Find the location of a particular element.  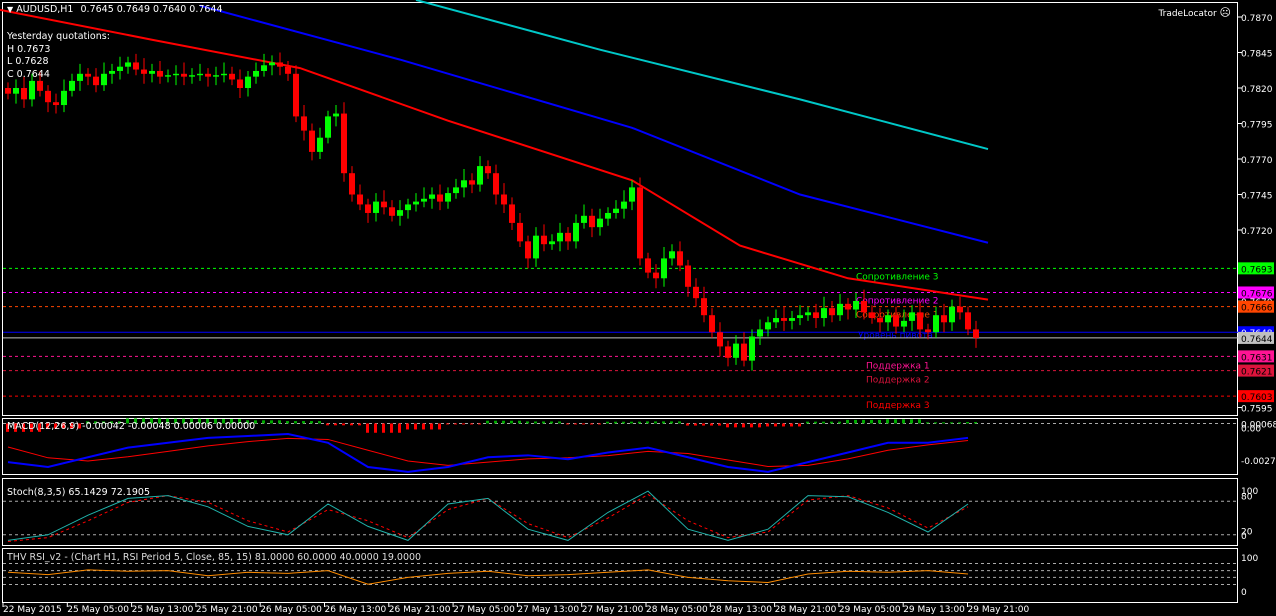

chart-menu-triangle-icon: ▼ is located at coordinates (10, 9).